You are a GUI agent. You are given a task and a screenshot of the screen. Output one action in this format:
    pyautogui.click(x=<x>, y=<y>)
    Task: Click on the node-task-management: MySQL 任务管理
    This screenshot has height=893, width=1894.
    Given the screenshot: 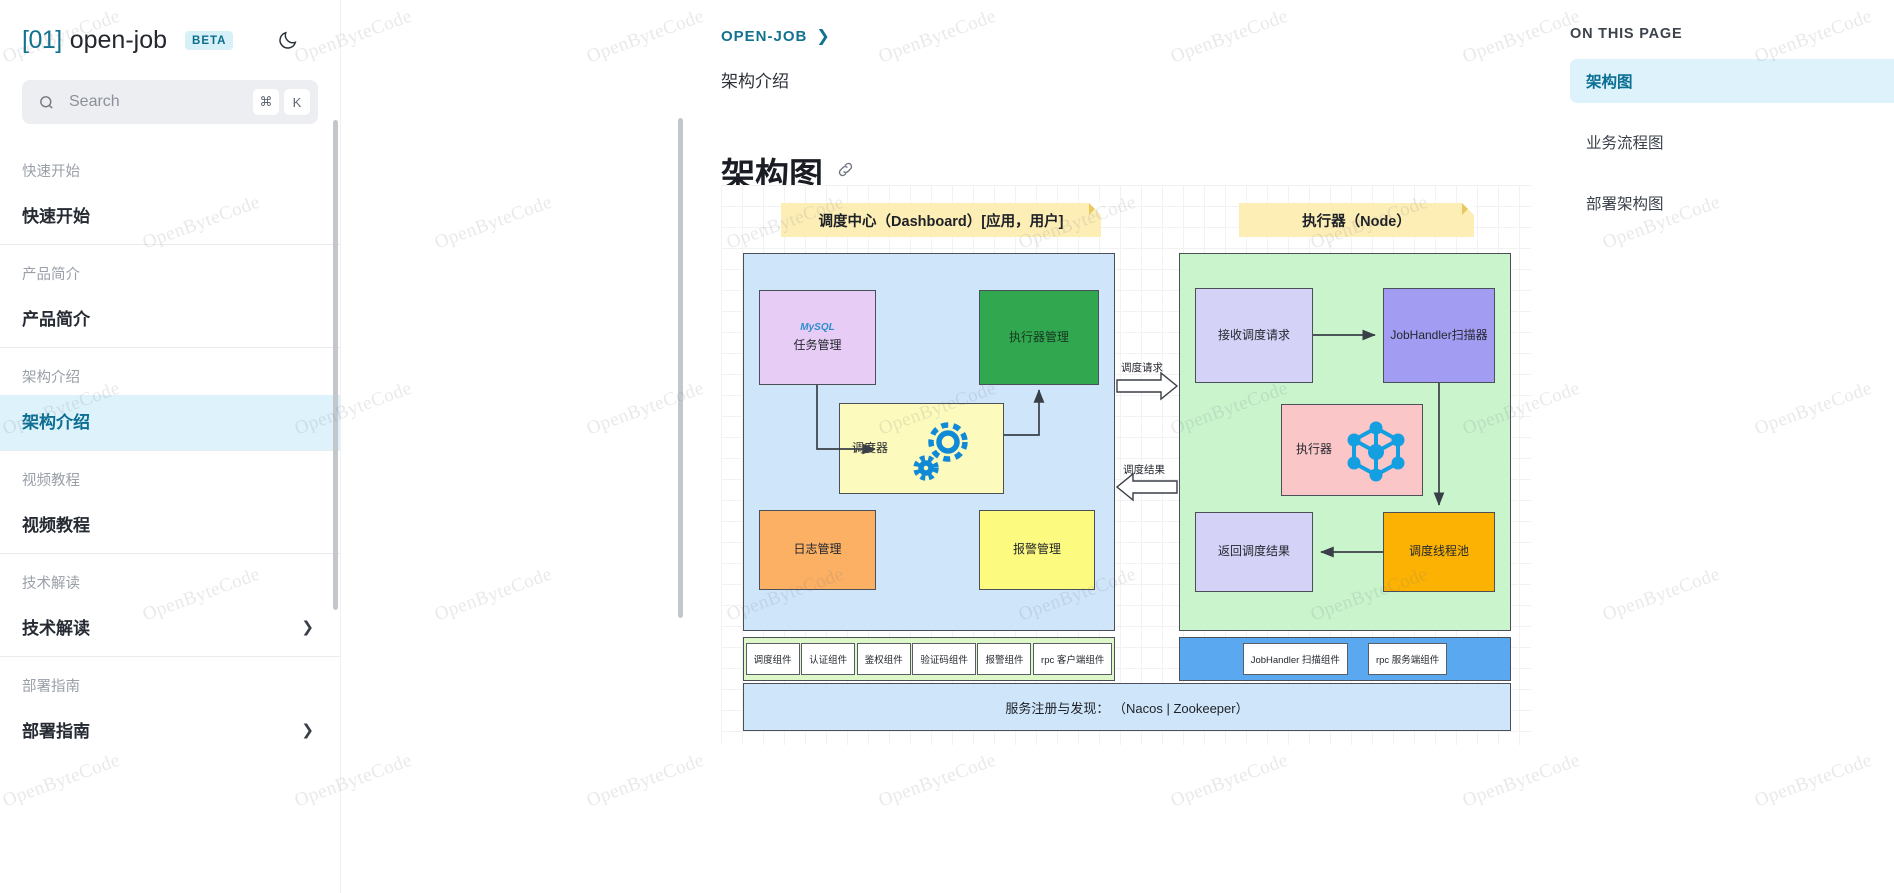 What is the action you would take?
    pyautogui.click(x=817, y=337)
    